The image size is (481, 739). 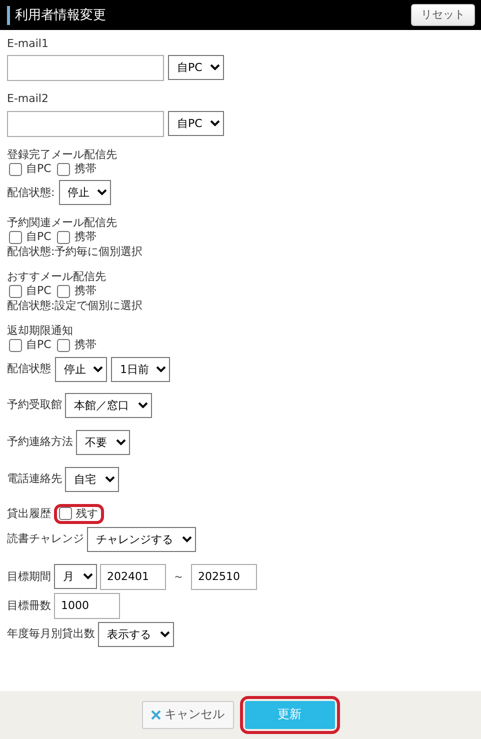 What do you see at coordinates (155, 715) in the screenshot?
I see `close-icon` at bounding box center [155, 715].